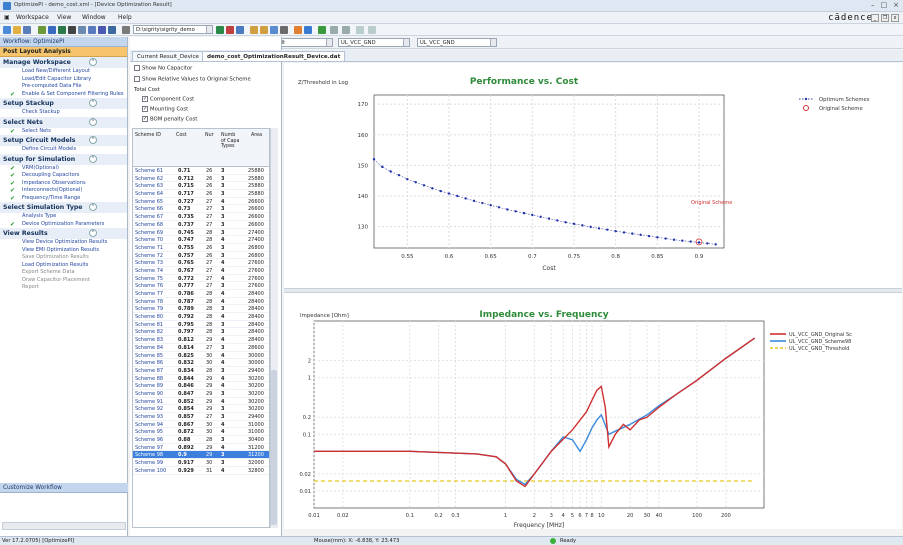 Image resolution: width=903 pixels, height=545 pixels. Describe the element at coordinates (92, 30) in the screenshot. I see `chart-icon` at that location.